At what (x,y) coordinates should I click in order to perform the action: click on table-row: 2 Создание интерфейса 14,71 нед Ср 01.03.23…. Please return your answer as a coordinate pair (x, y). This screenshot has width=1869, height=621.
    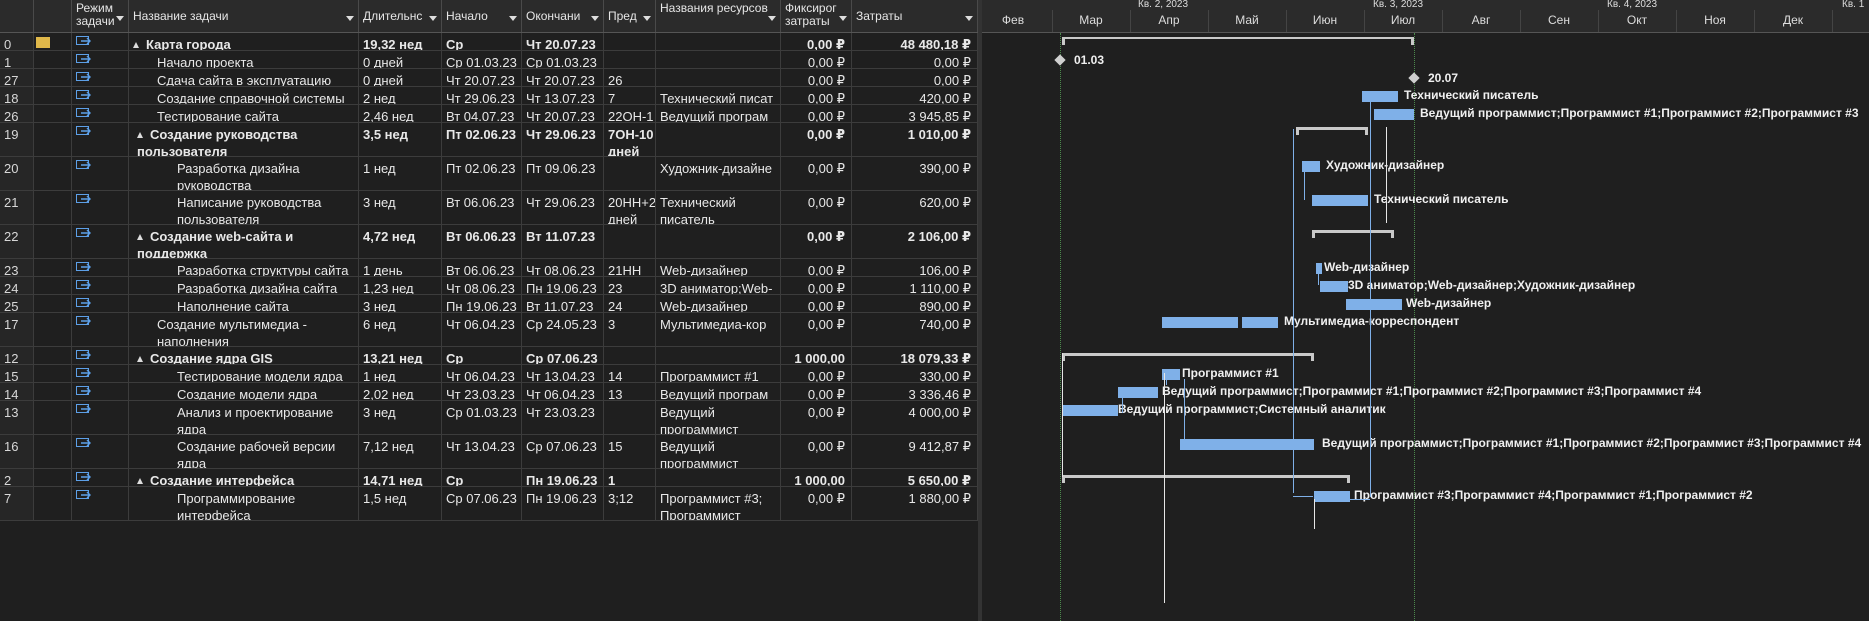
    Looking at the image, I should click on (489, 478).